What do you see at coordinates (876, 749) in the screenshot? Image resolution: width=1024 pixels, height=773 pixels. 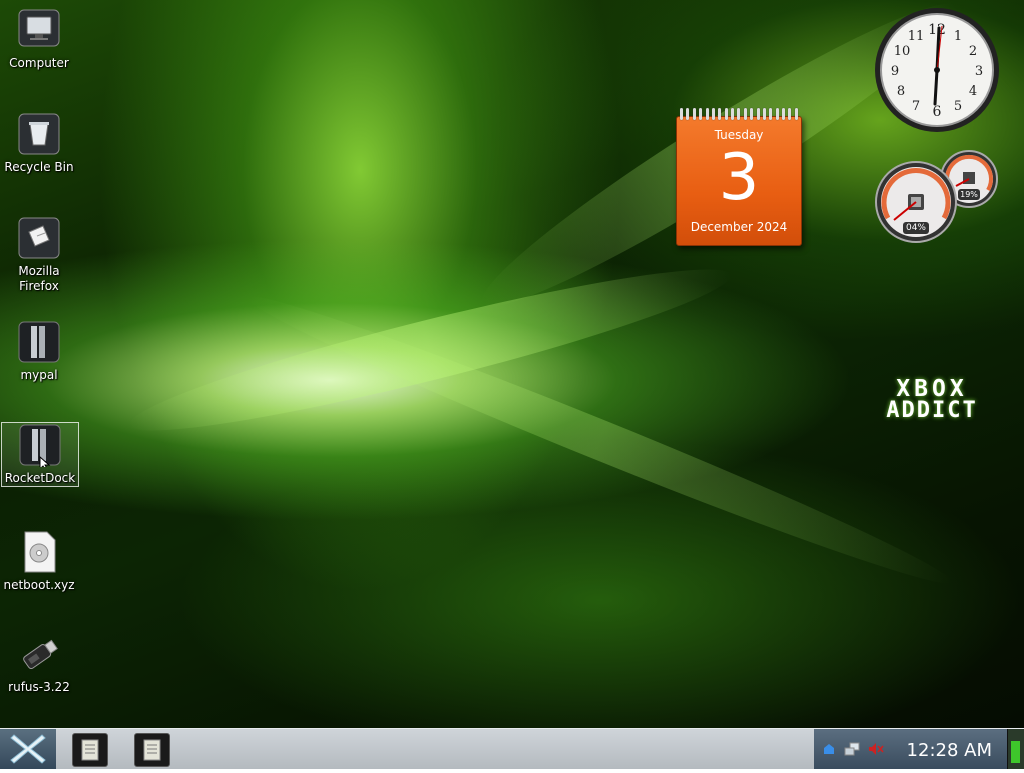 I see `volume-muted-icon` at bounding box center [876, 749].